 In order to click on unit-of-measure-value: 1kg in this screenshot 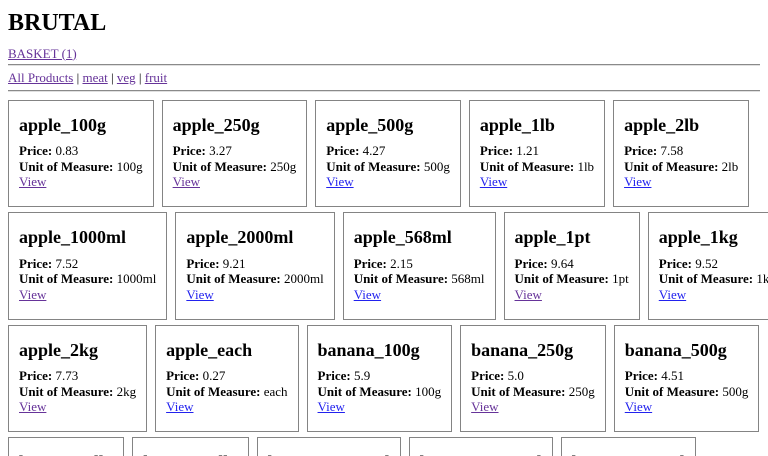, I will do `click(762, 279)`.